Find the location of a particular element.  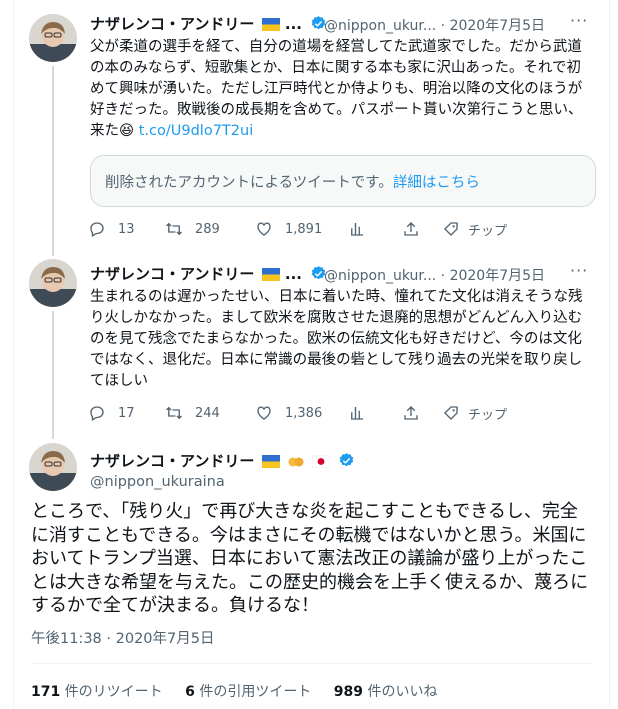

tweet-actions: 17 244 1,386 チップ is located at coordinates (308, 413).